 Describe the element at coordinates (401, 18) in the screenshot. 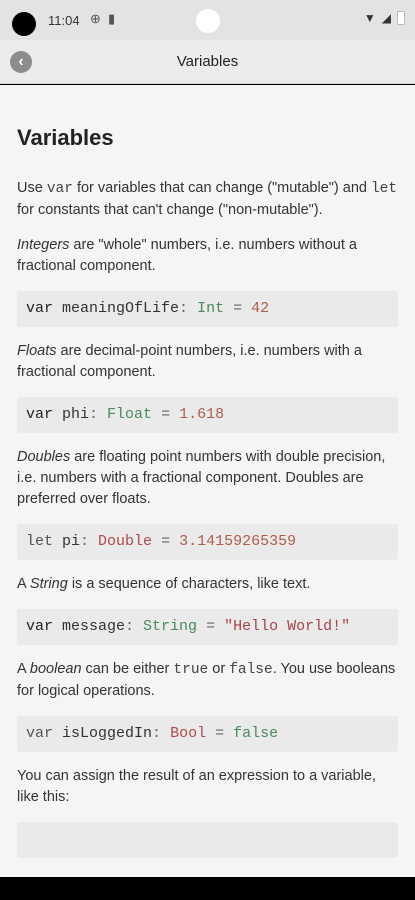

I see `battery-icon` at that location.